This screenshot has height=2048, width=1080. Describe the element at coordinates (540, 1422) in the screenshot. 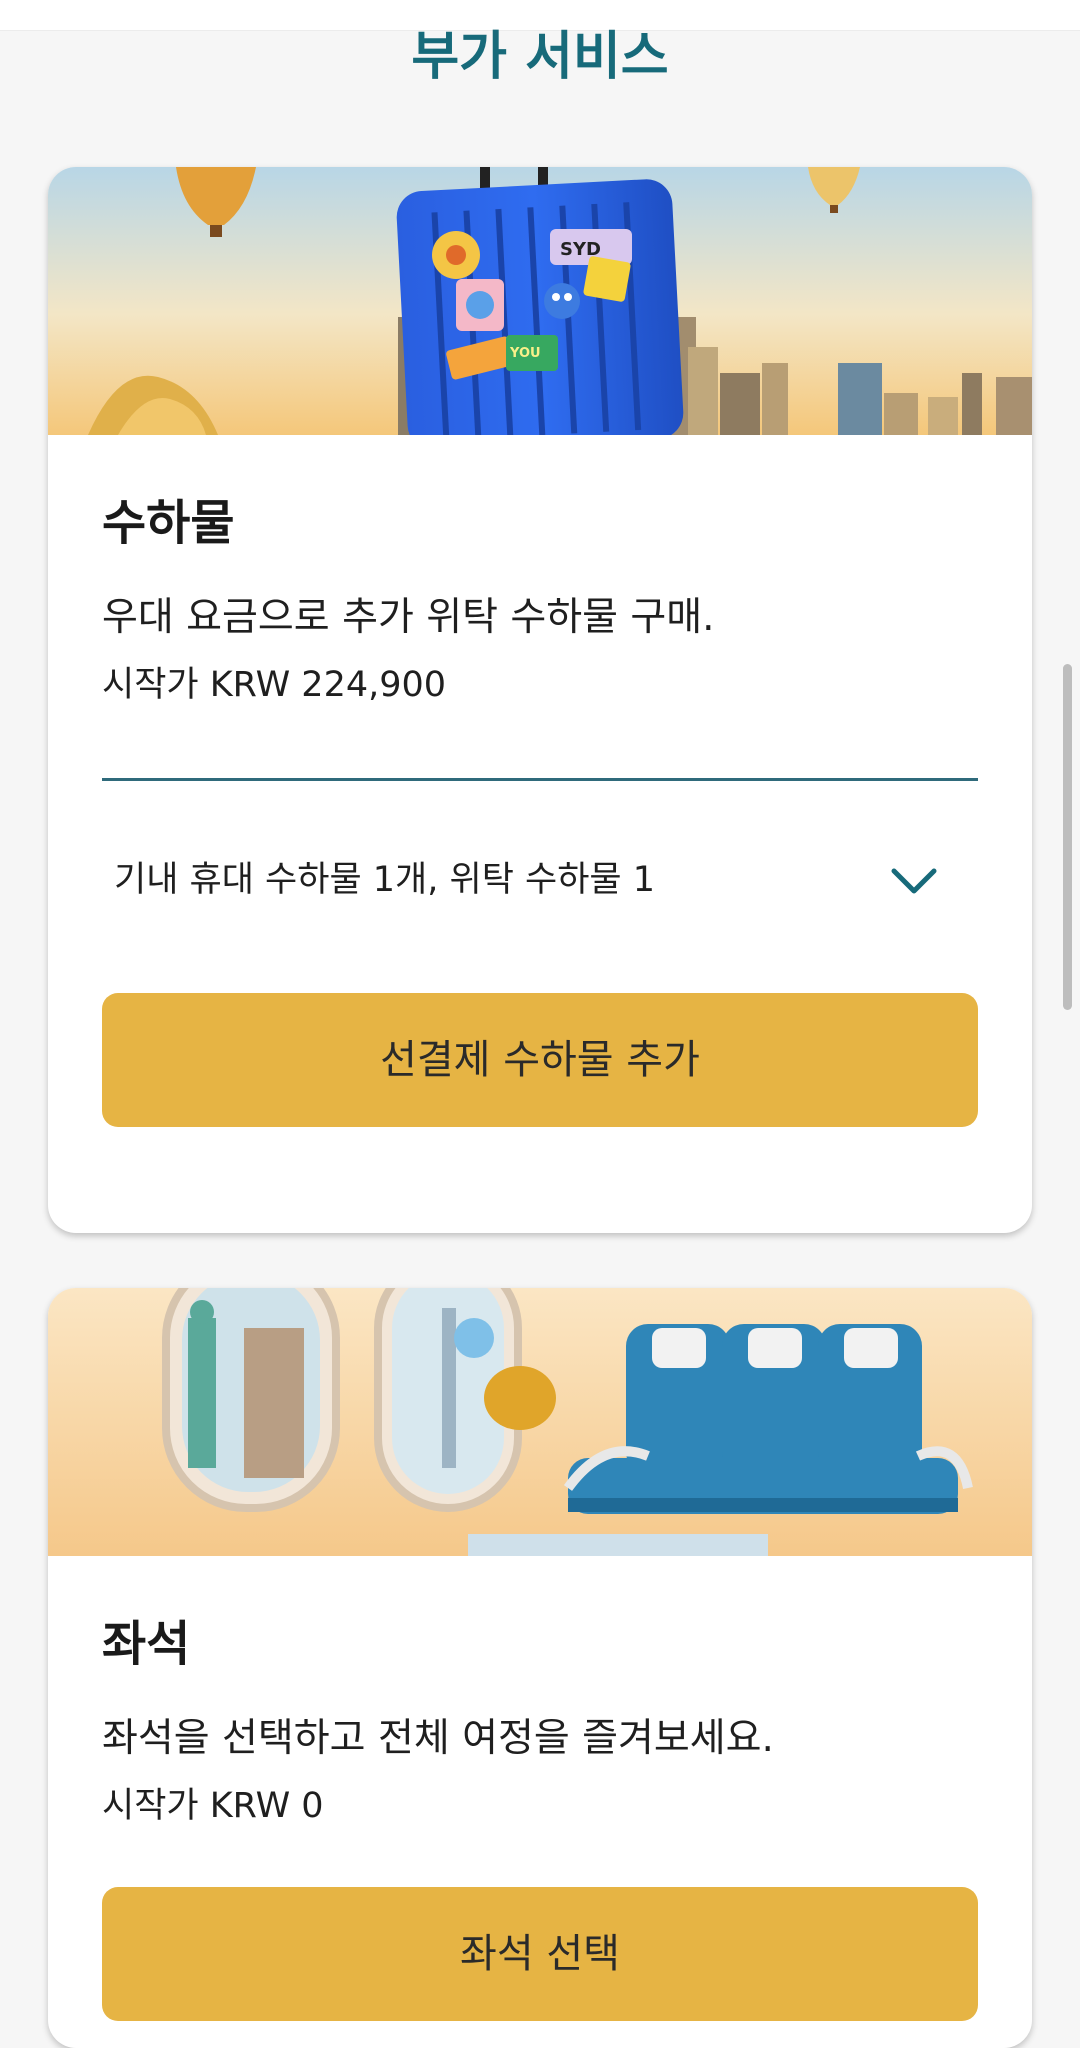

I see `seat-banner-image` at that location.